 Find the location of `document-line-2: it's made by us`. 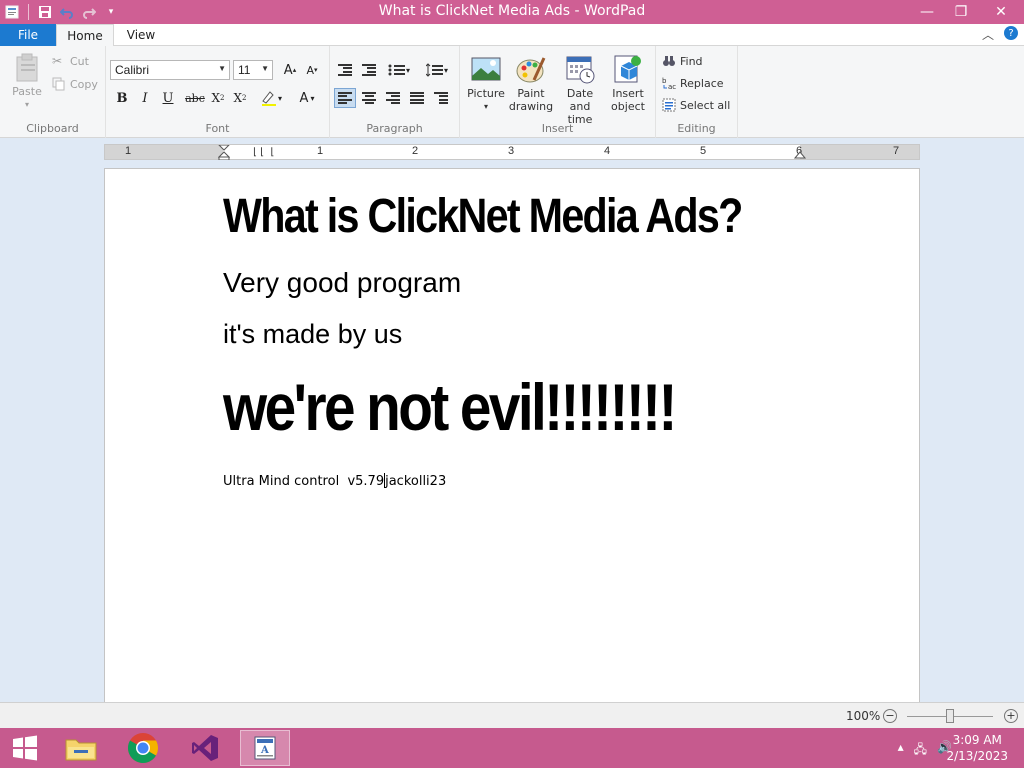

document-line-2: it's made by us is located at coordinates (312, 334).